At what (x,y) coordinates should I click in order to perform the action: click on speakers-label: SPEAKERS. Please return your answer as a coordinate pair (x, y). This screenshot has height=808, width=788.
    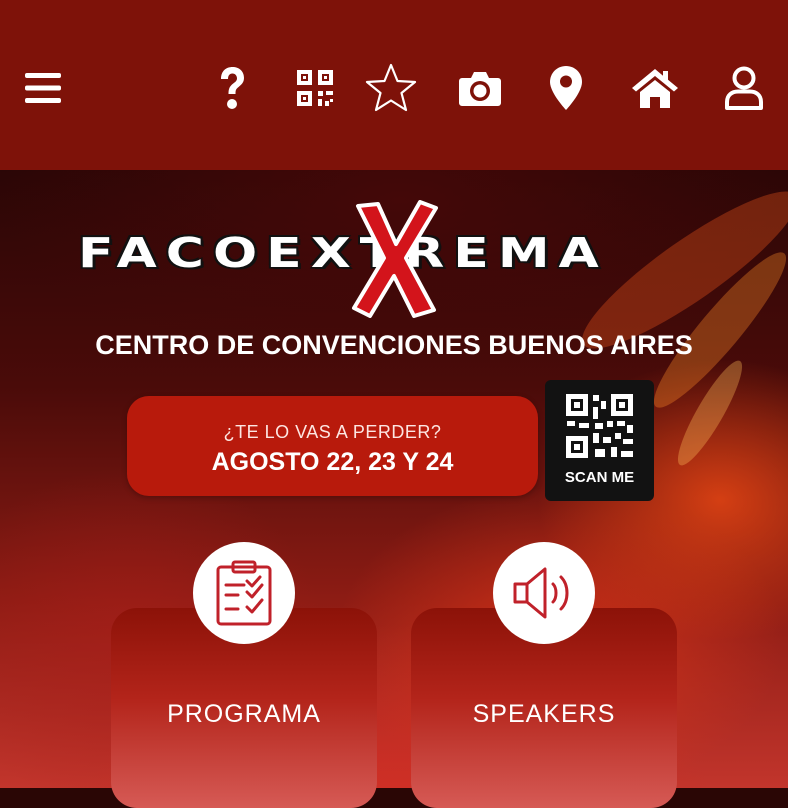
    Looking at the image, I should click on (544, 714).